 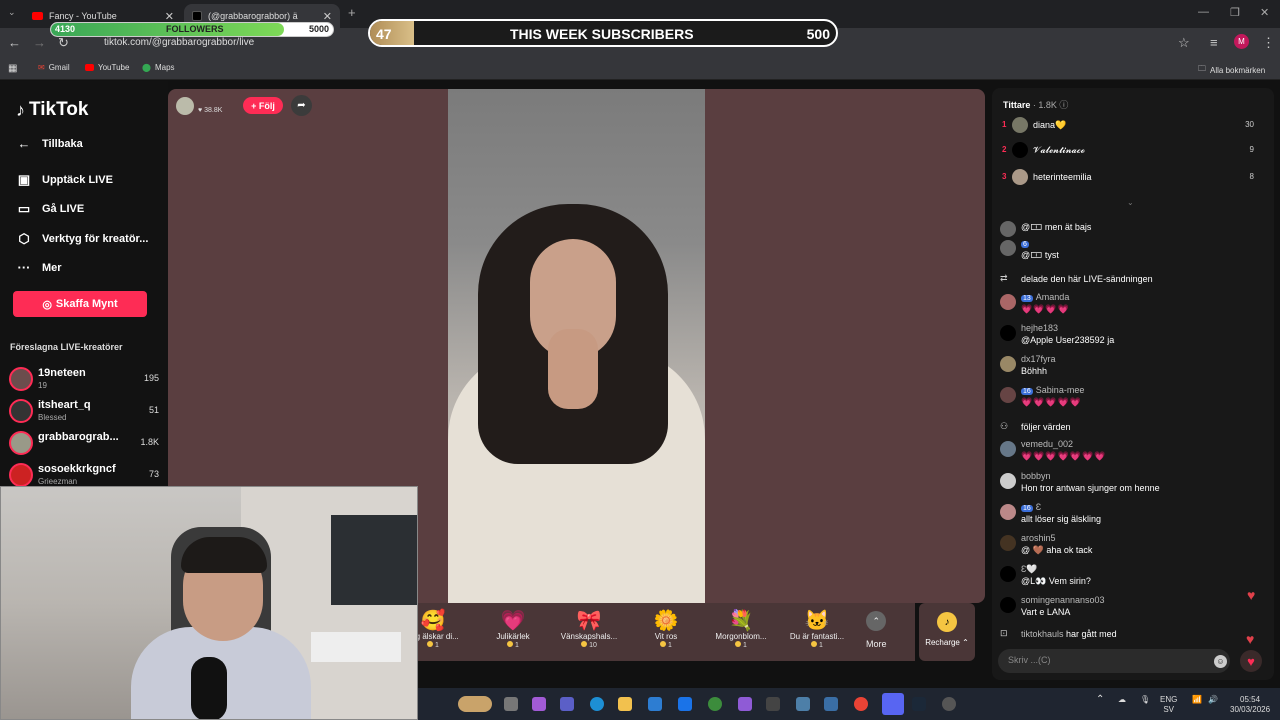 I want to click on clock: 05:54 30/03/2026, so click(x=1250, y=705).